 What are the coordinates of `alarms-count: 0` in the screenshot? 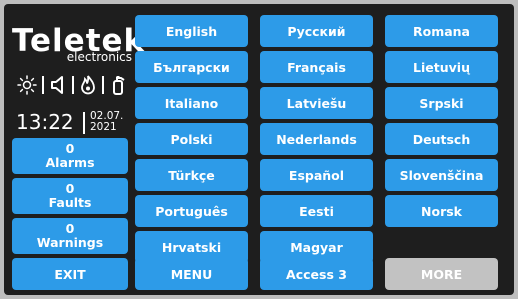 It's located at (70, 148).